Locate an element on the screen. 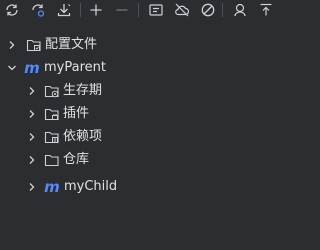 The height and width of the screenshot is (250, 320). show-dependencies-button is located at coordinates (240, 10).